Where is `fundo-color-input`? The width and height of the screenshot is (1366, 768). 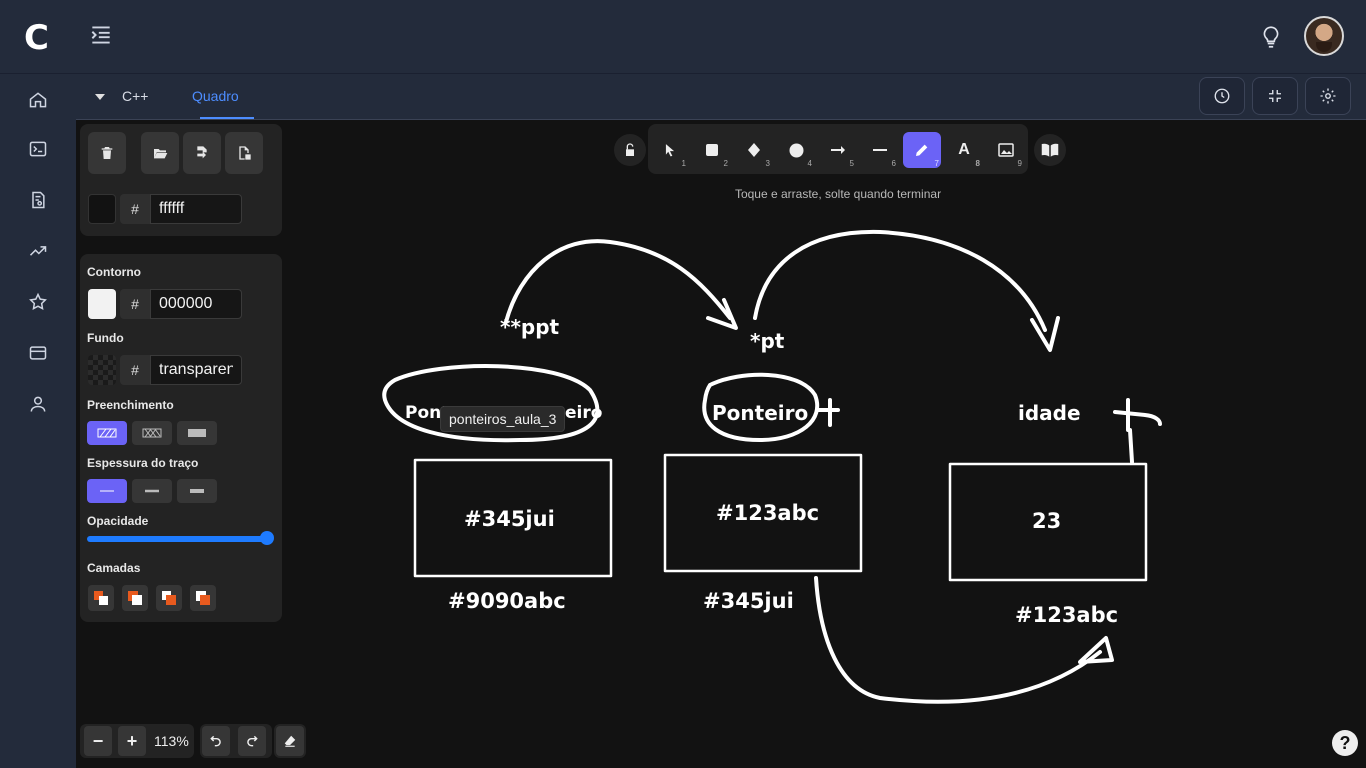
fundo-color-input is located at coordinates (196, 370).